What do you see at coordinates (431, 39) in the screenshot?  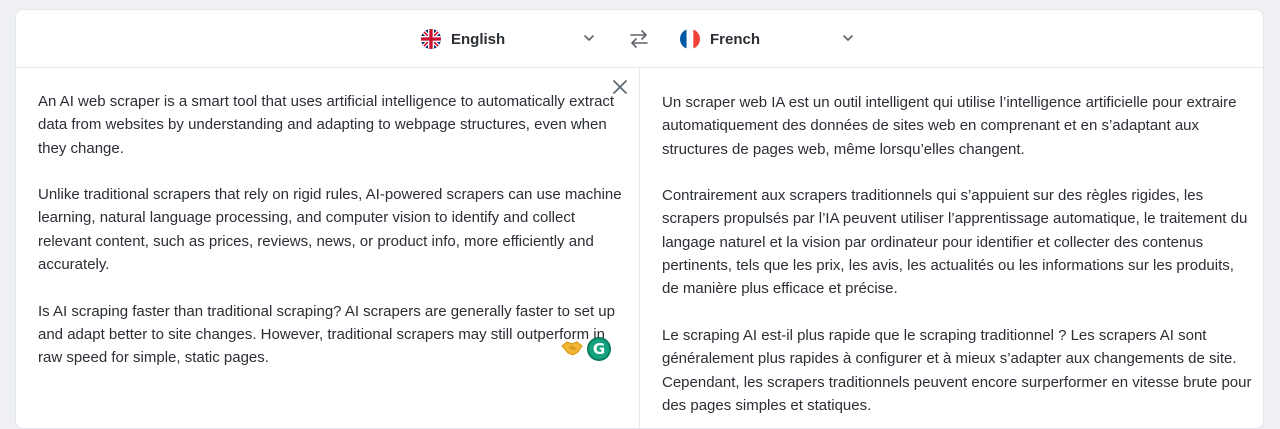 I see `uk-flag-icon` at bounding box center [431, 39].